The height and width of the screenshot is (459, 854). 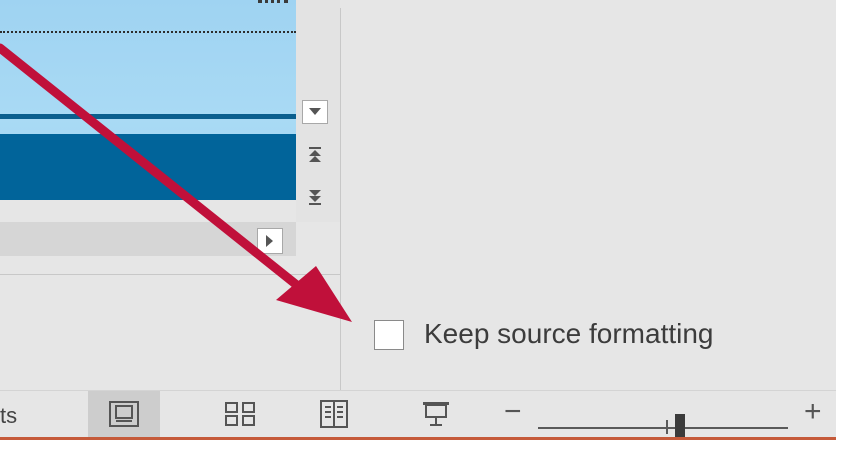 I want to click on triangle-down-icon, so click(x=315, y=111).